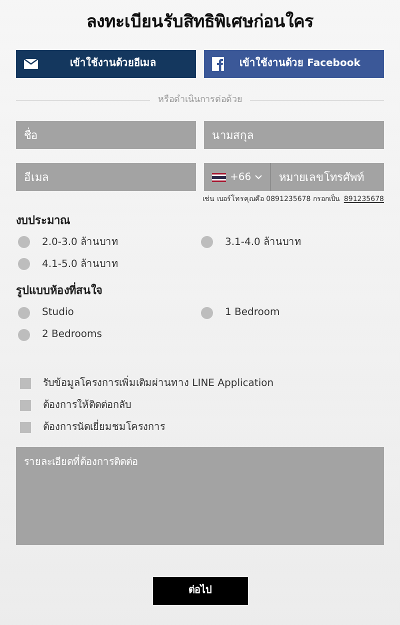 The image size is (400, 625). Describe the element at coordinates (294, 64) in the screenshot. I see `login-button: เข้าใช้งานด้วย Facebook` at that location.